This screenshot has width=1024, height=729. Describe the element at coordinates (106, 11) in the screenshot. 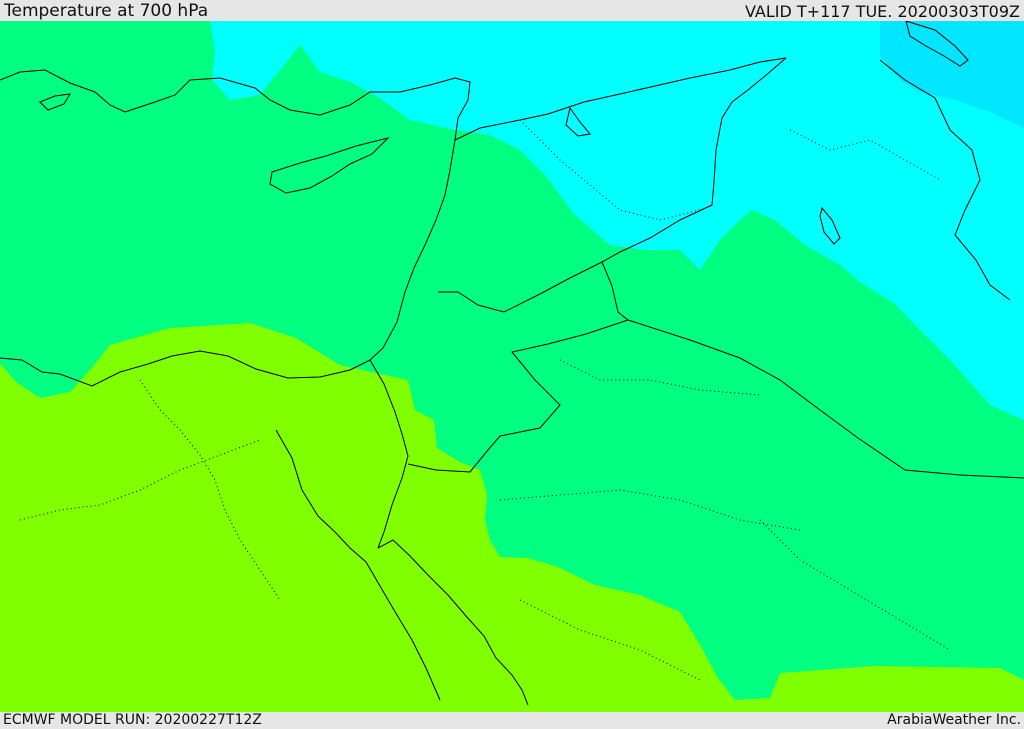

I see `map-title: Temperature at 700 hPa` at that location.